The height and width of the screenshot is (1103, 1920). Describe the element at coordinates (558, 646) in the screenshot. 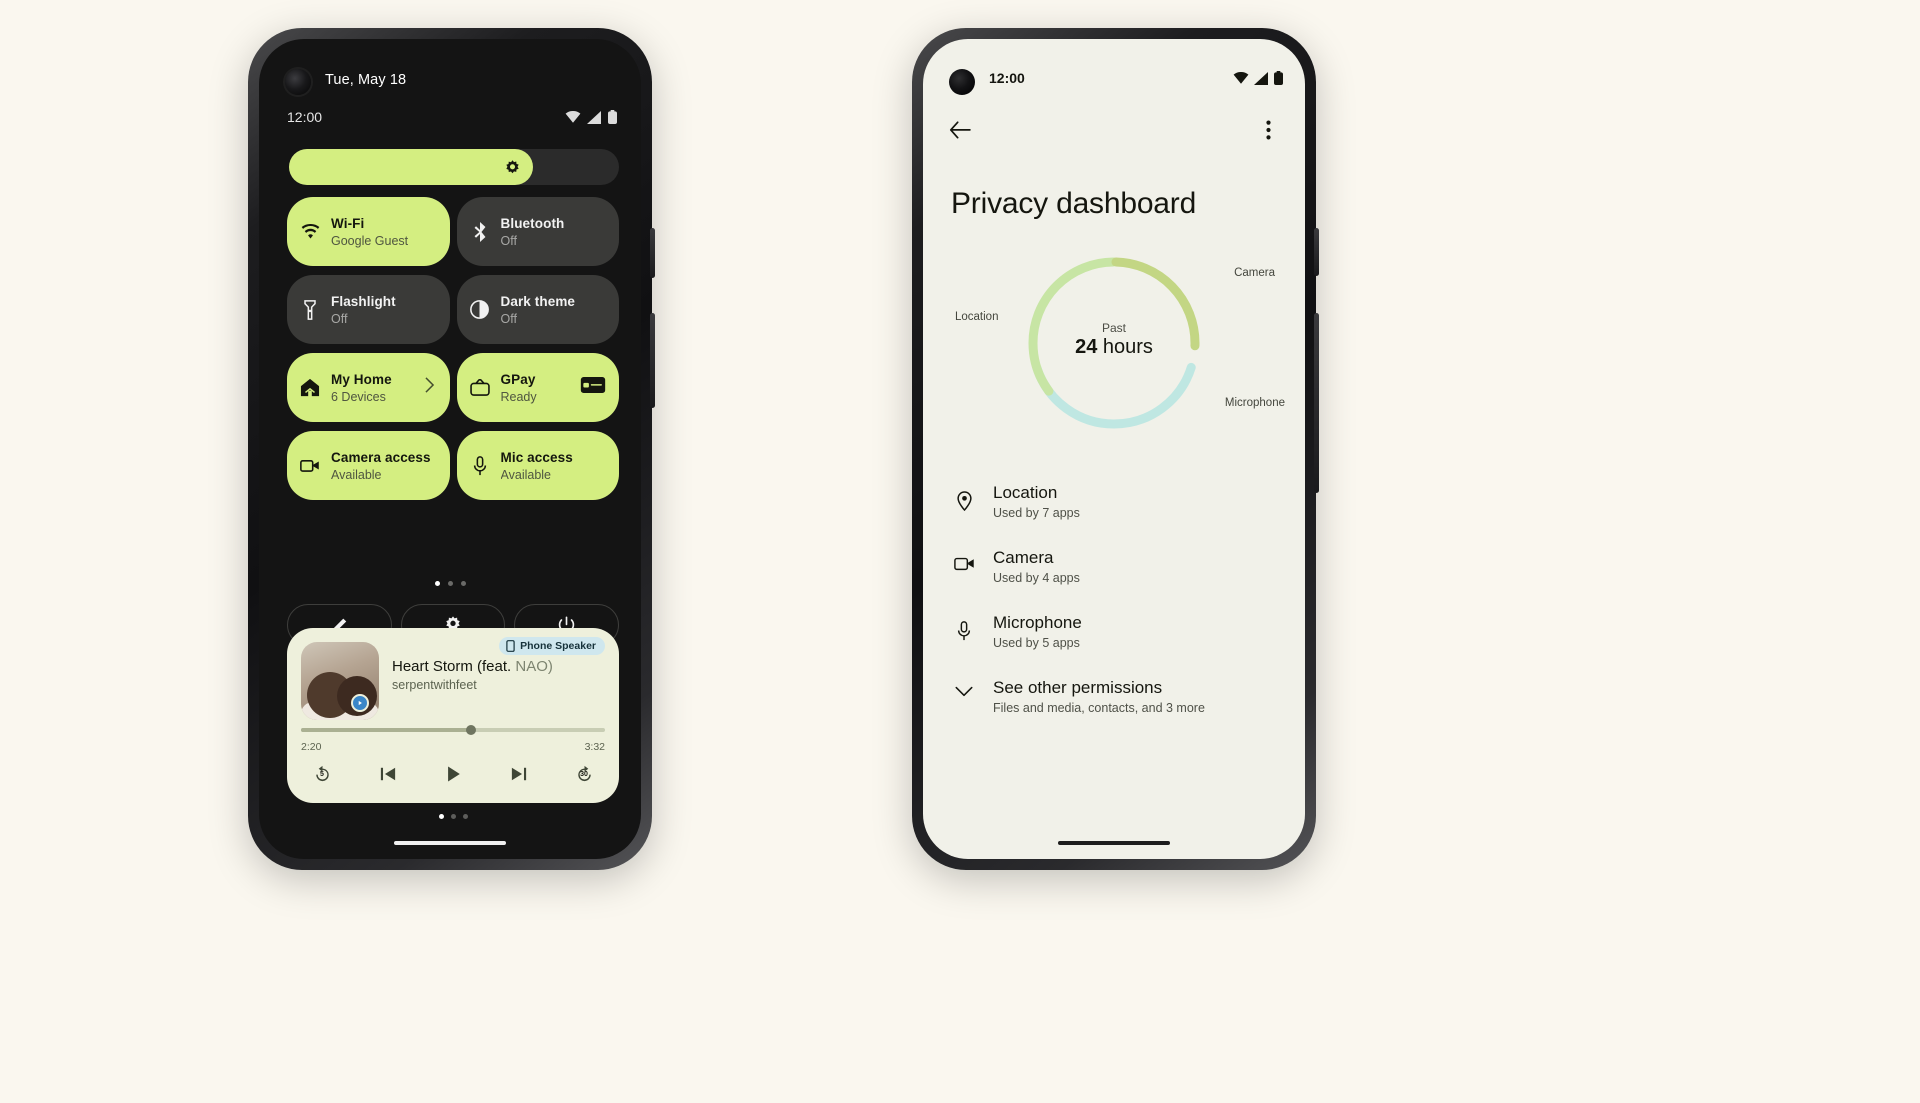

I see `output-chip-label: Phone Speaker` at that location.